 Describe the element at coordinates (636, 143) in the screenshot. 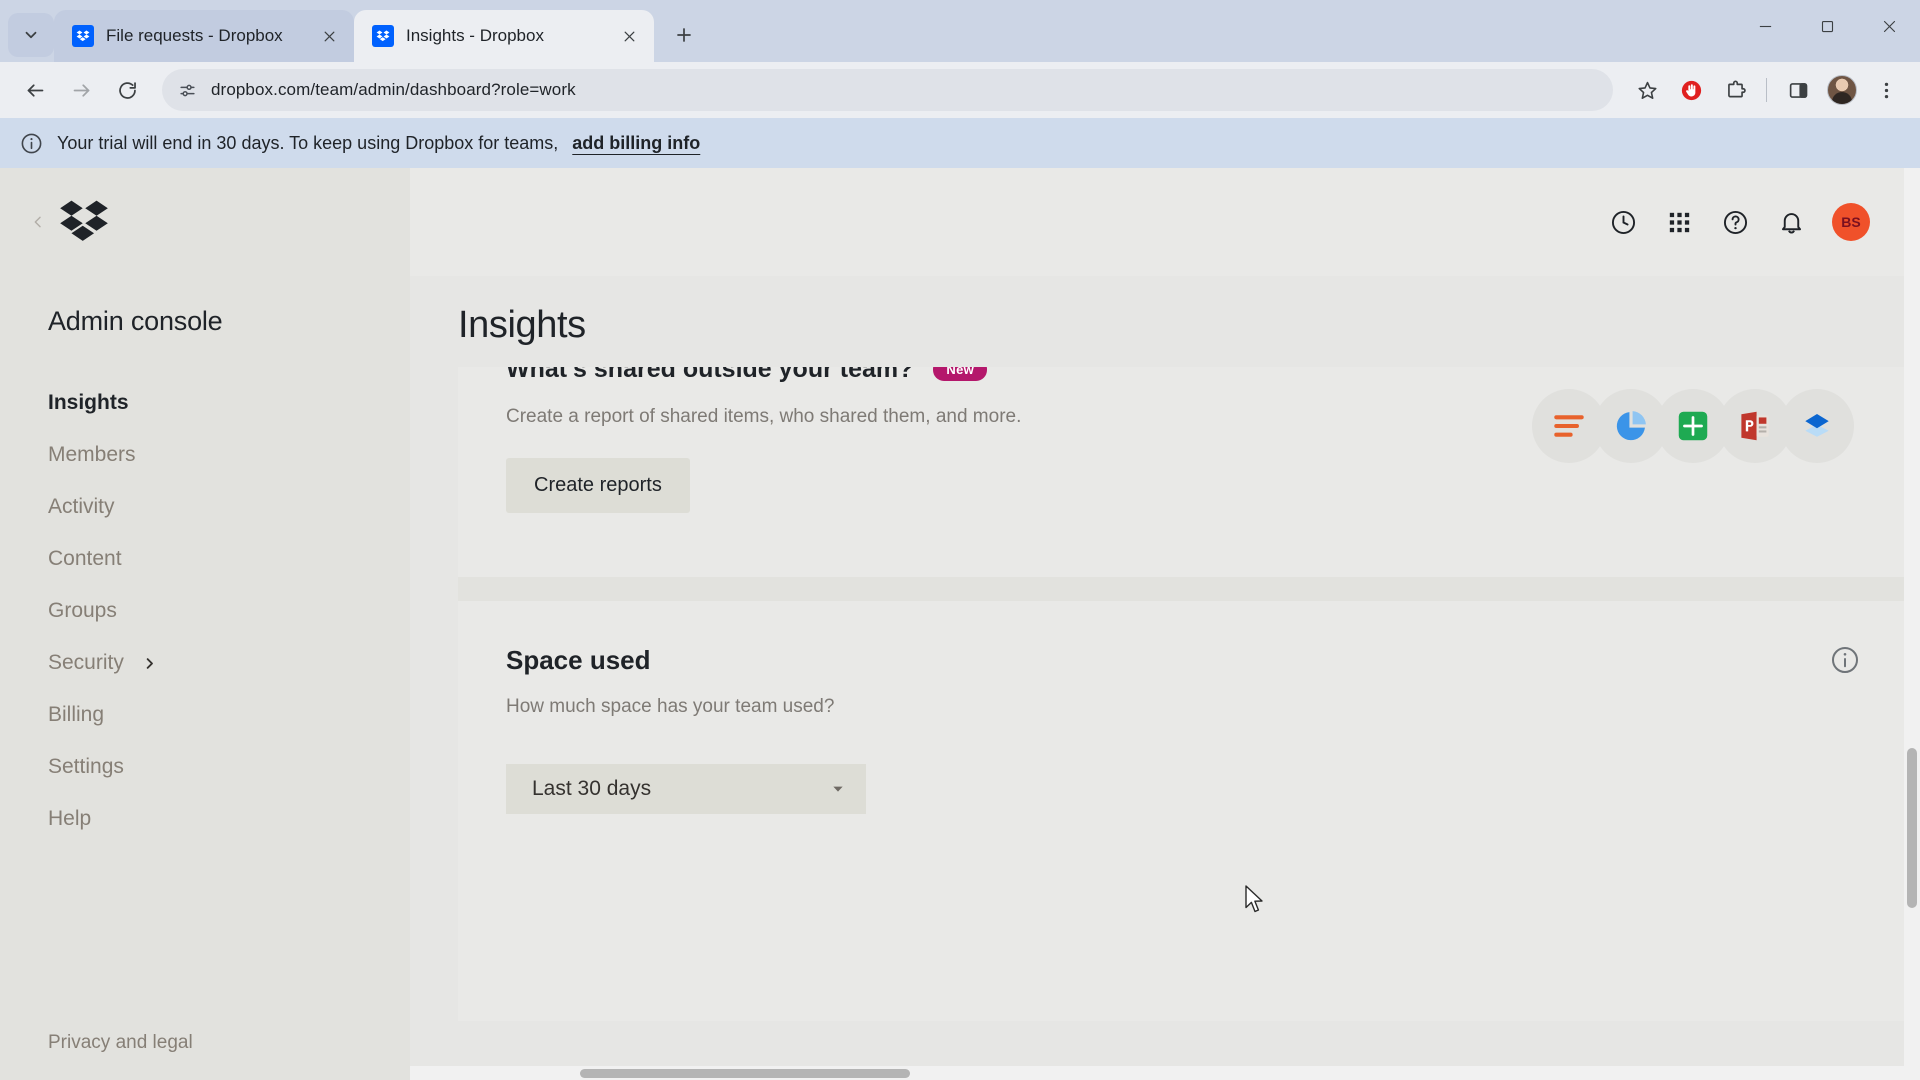

I see `add-billing-info-link: add billing info` at that location.